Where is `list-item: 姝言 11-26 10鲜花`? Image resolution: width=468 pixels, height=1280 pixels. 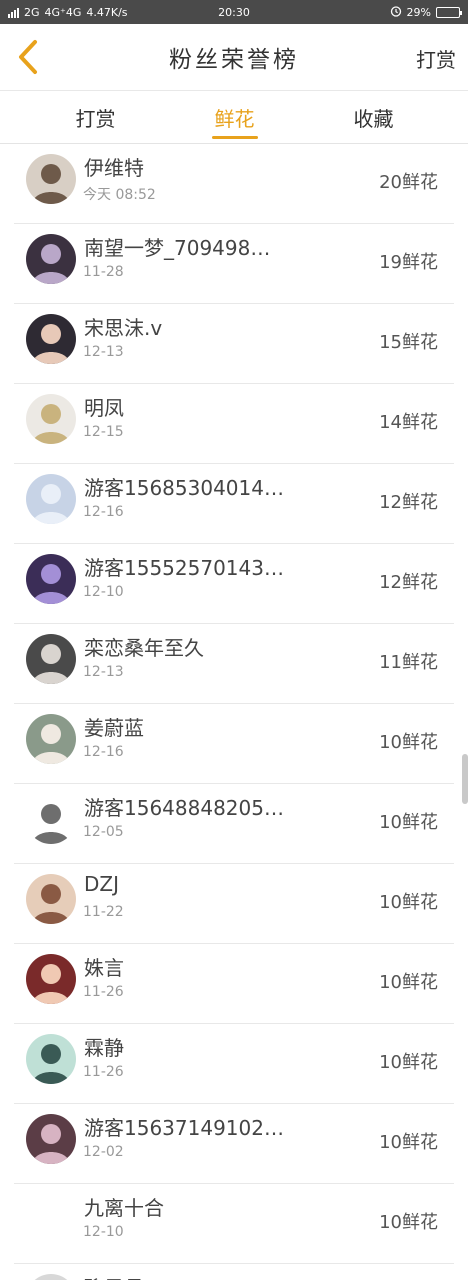 list-item: 姝言 11-26 10鲜花 is located at coordinates (234, 984).